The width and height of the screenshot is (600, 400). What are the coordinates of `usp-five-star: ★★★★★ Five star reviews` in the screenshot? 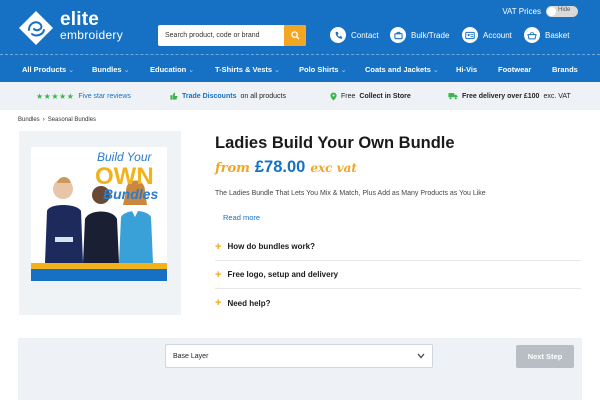 It's located at (83, 96).